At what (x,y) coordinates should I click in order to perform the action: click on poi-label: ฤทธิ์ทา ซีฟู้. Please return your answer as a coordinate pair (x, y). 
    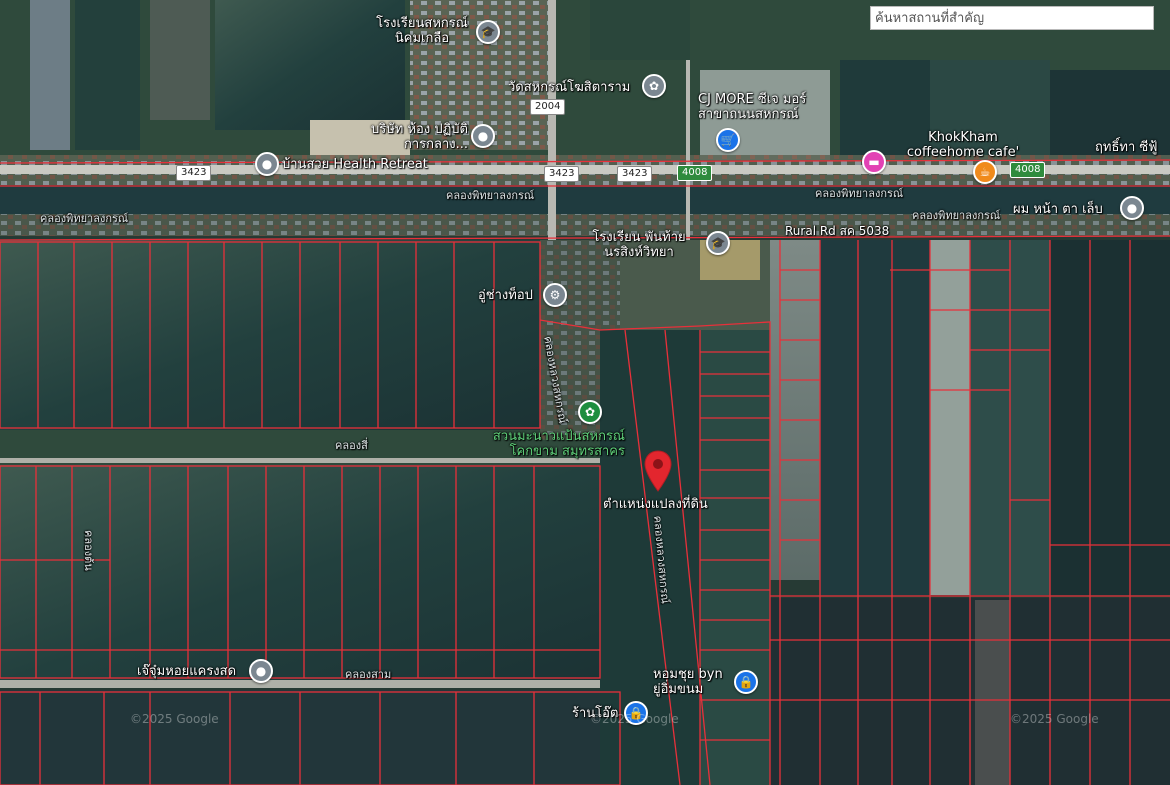
    Looking at the image, I should click on (1126, 147).